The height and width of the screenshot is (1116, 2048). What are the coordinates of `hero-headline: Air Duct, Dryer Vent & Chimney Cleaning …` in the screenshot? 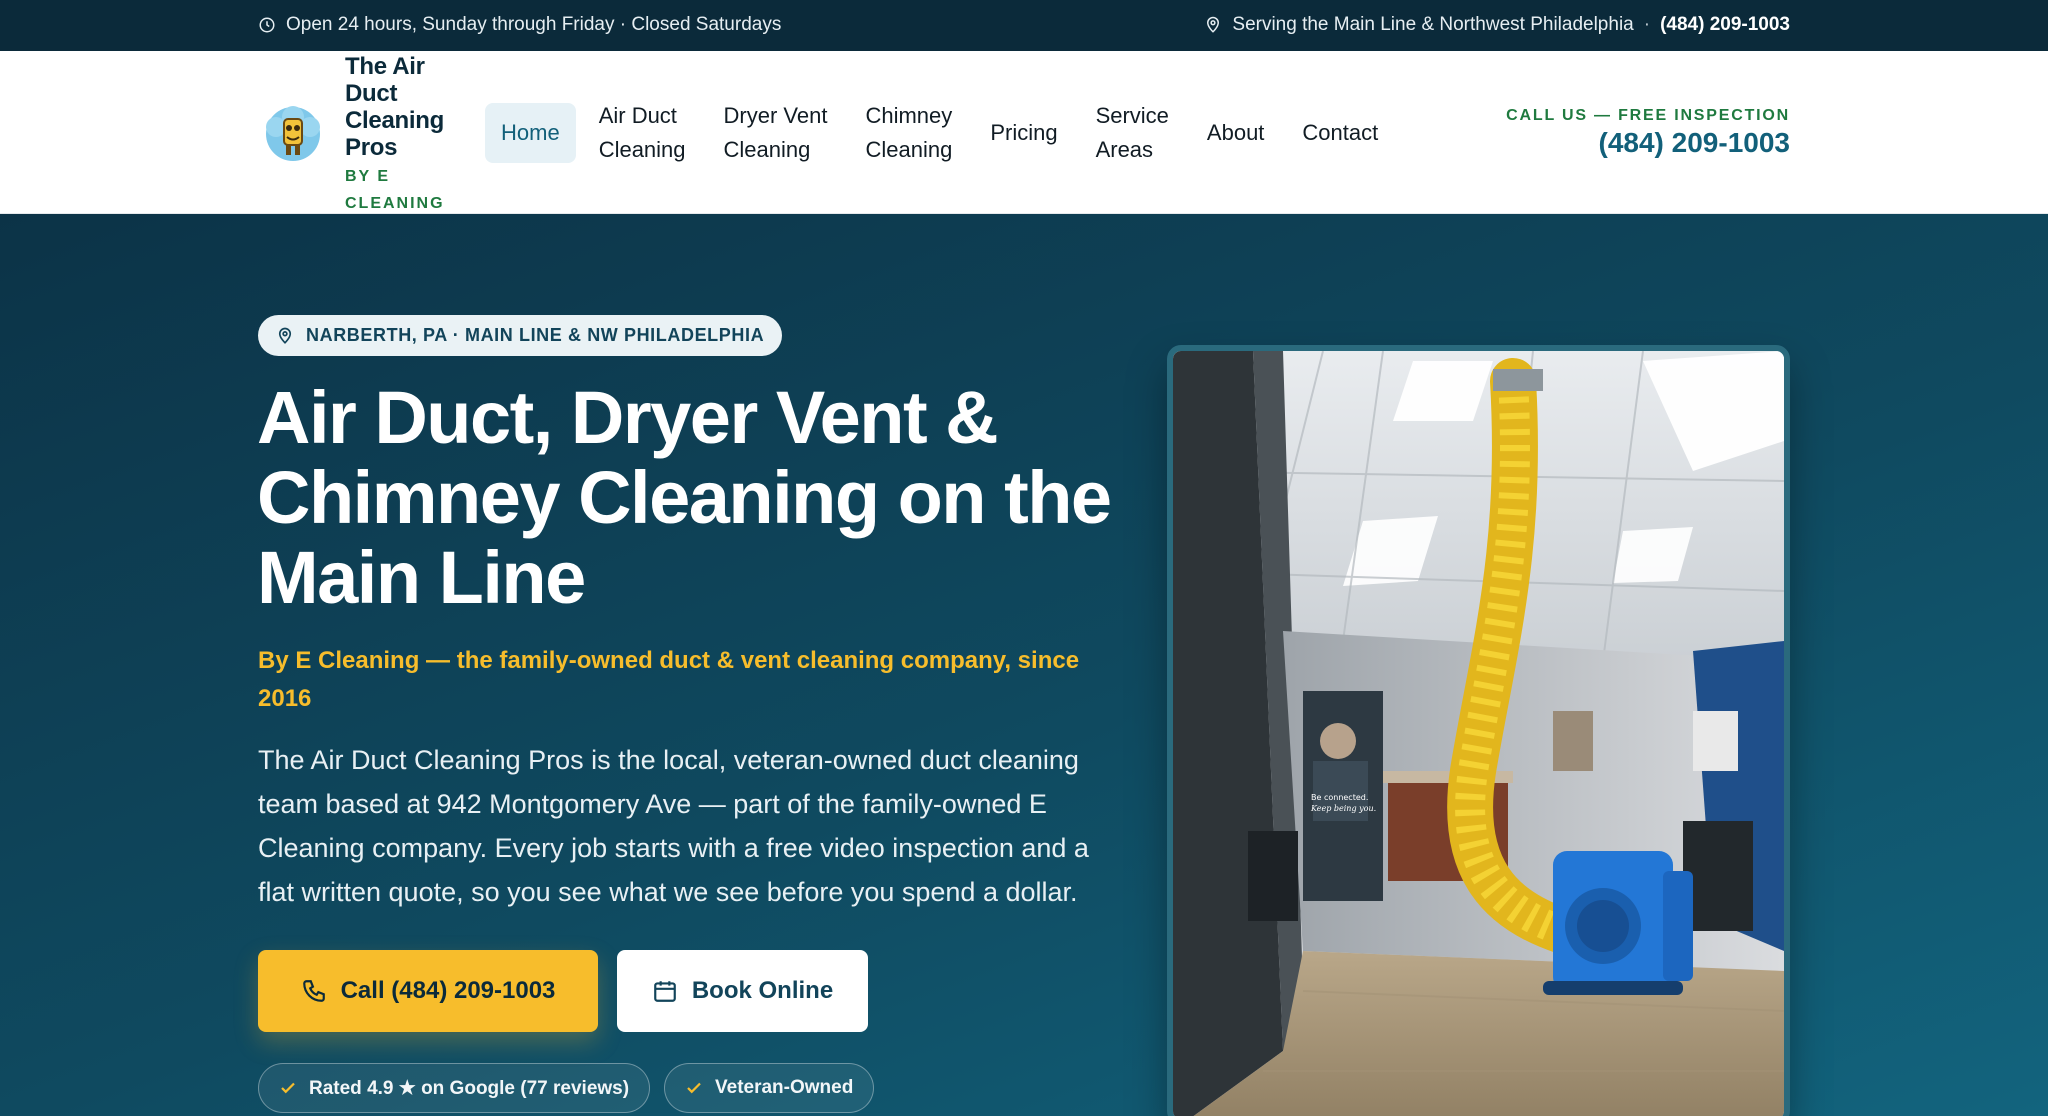 It's located at (684, 497).